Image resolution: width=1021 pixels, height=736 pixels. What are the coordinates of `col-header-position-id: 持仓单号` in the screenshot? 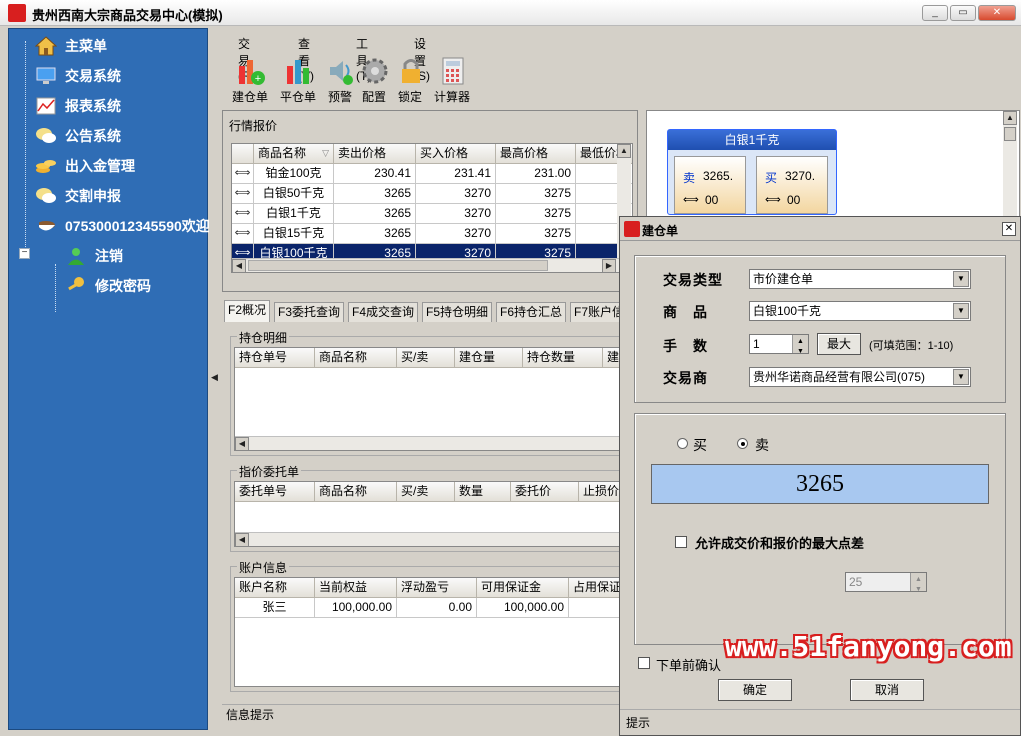 It's located at (275, 358).